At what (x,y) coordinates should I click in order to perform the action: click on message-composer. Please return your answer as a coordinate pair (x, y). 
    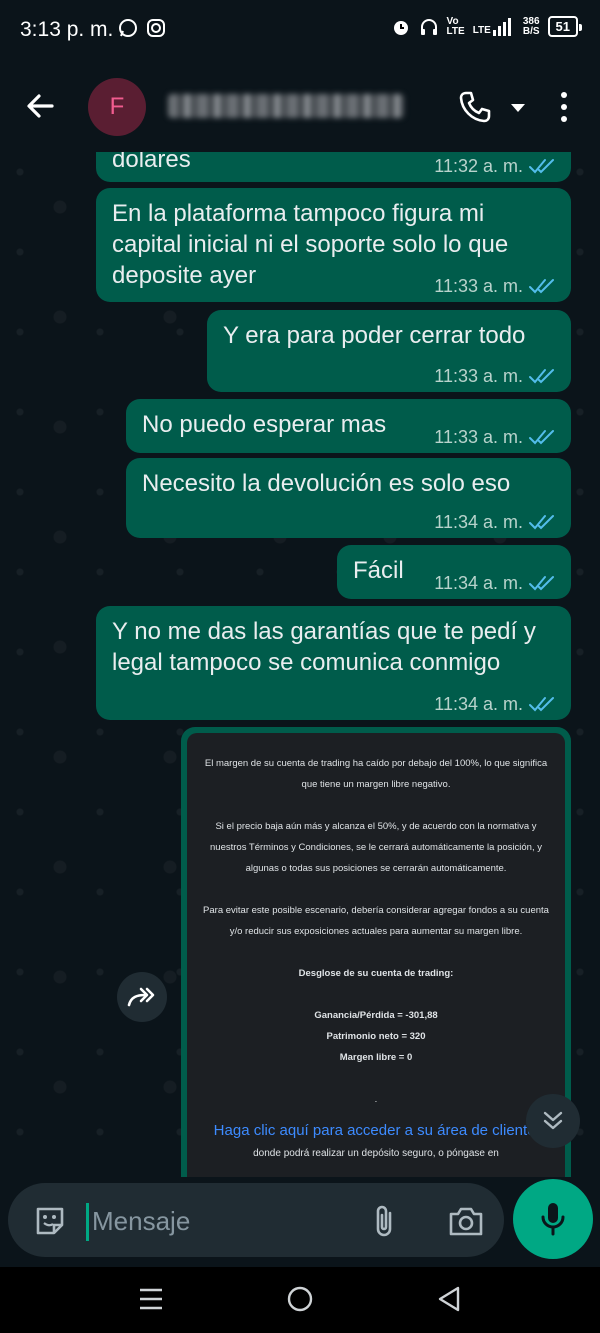
    Looking at the image, I should click on (256, 1220).